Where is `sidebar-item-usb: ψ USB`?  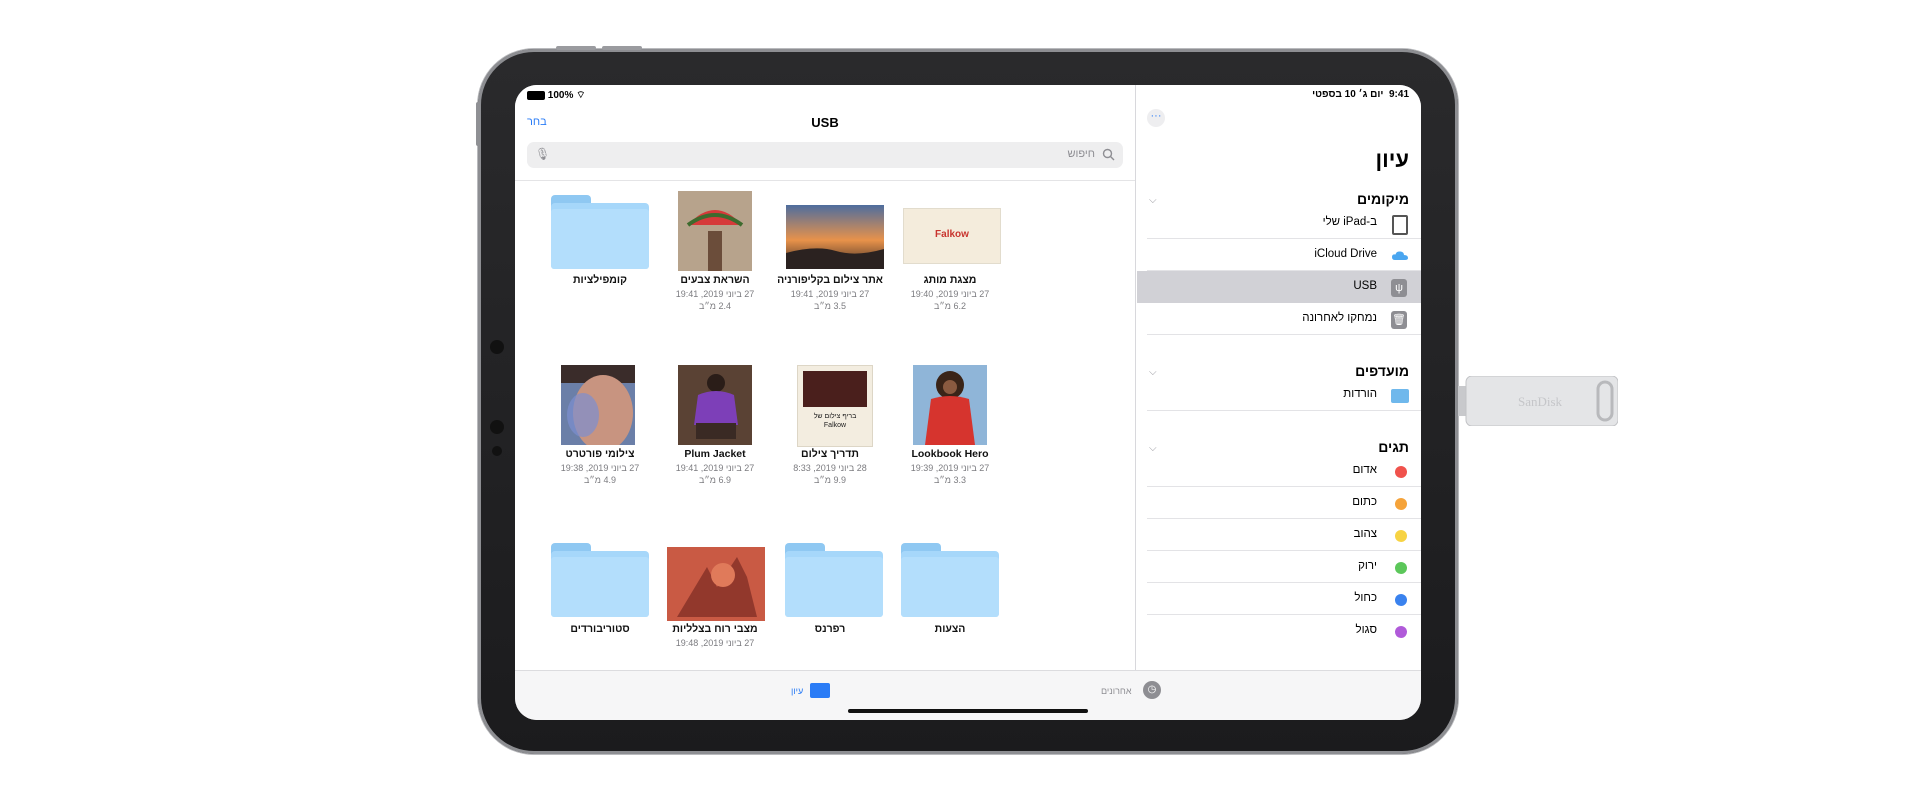 sidebar-item-usb: ψ USB is located at coordinates (1279, 287).